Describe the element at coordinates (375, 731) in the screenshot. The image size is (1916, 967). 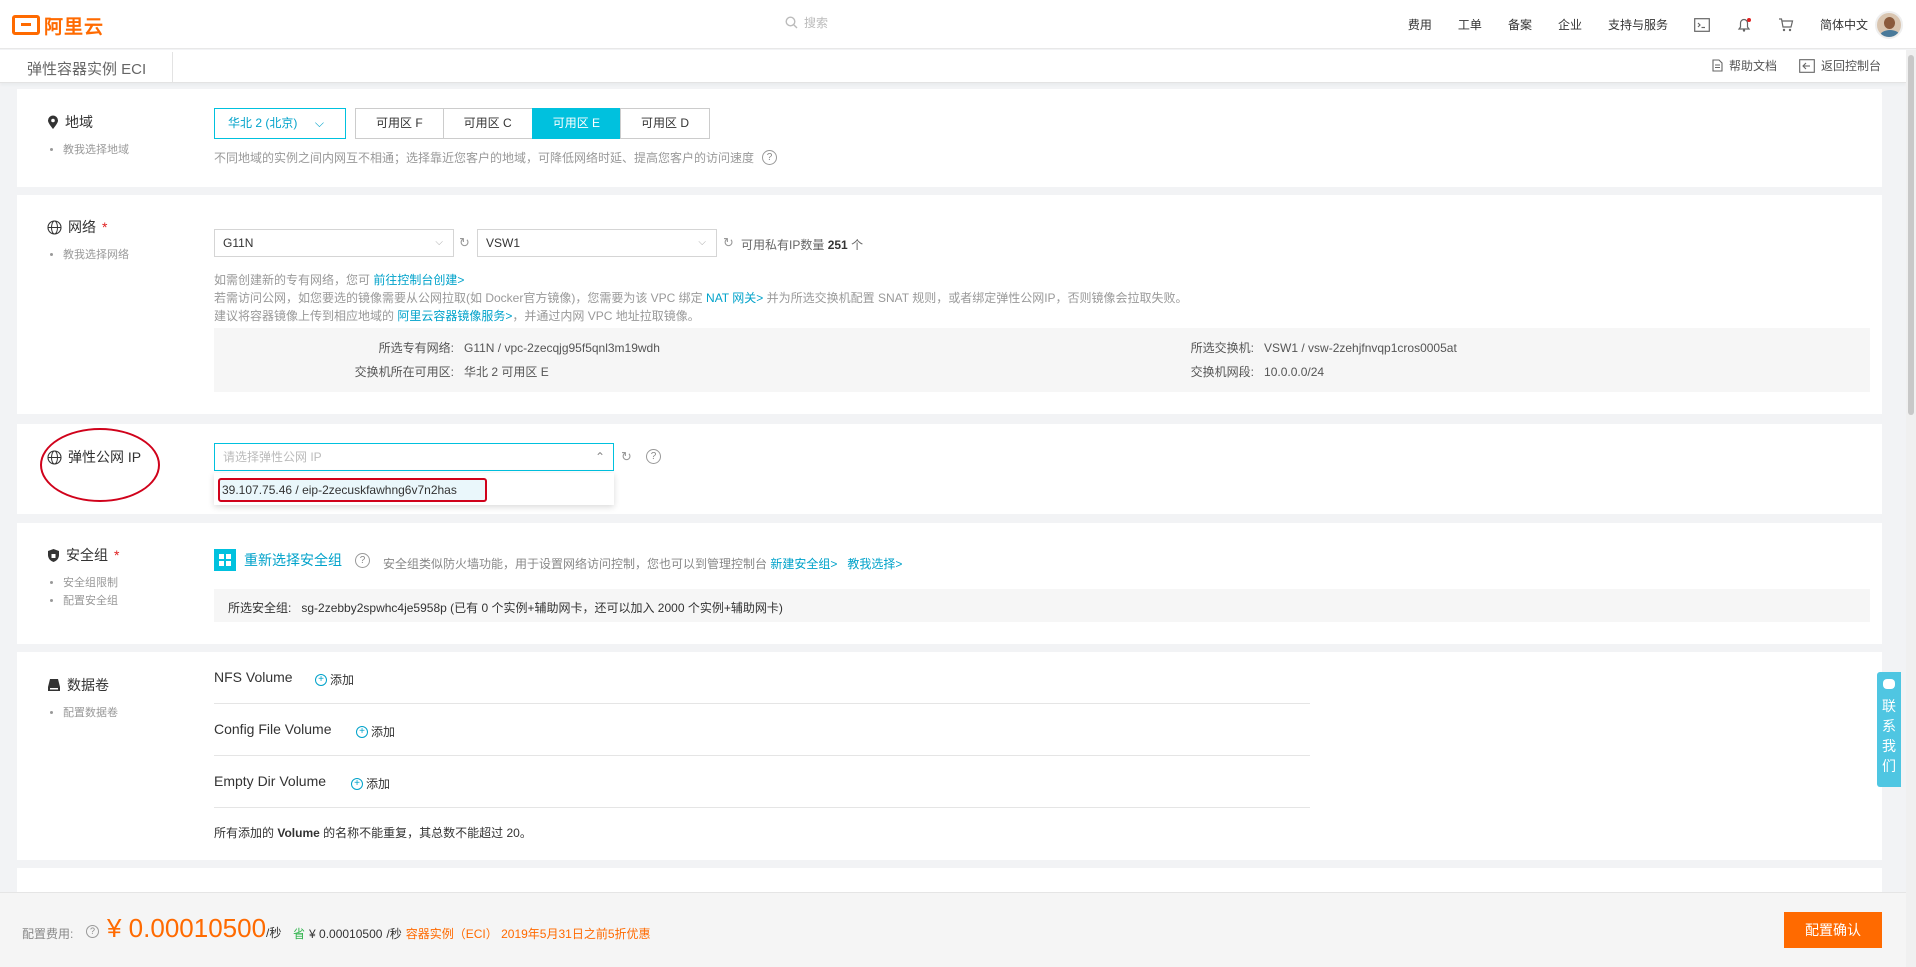
I see `add-config-file-volume-button: + 添加` at that location.